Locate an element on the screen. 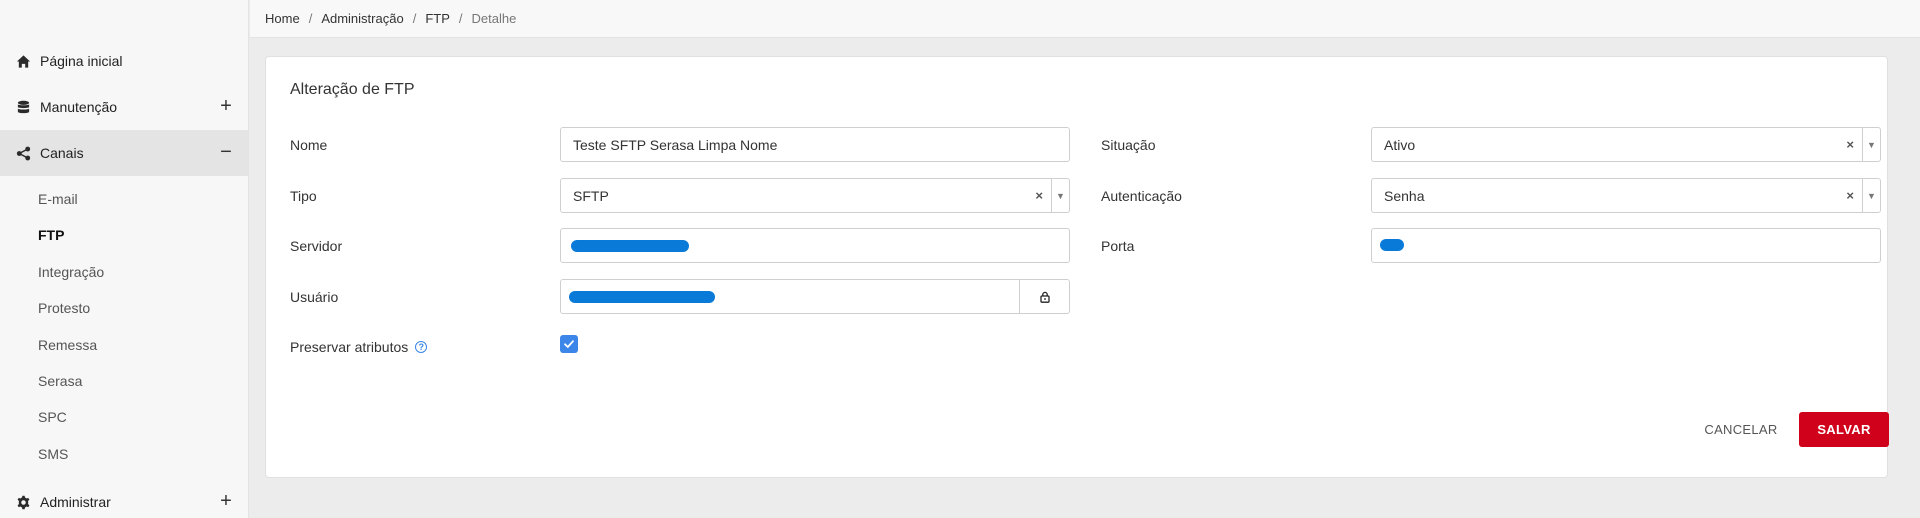  porta-input is located at coordinates (1626, 245).